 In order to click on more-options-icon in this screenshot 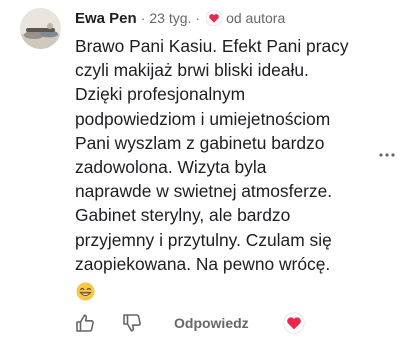, I will do `click(387, 155)`.